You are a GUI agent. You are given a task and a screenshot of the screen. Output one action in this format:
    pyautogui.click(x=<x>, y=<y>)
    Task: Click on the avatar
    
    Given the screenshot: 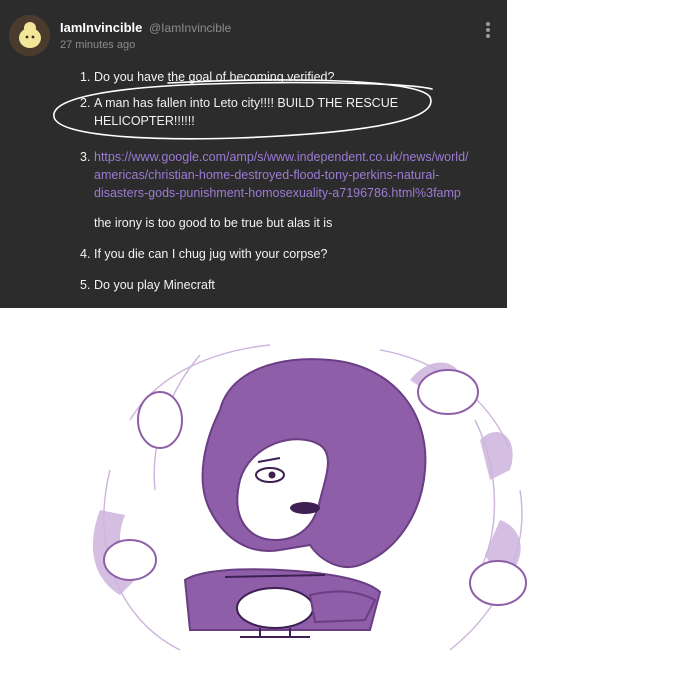 What is the action you would take?
    pyautogui.click(x=29, y=35)
    